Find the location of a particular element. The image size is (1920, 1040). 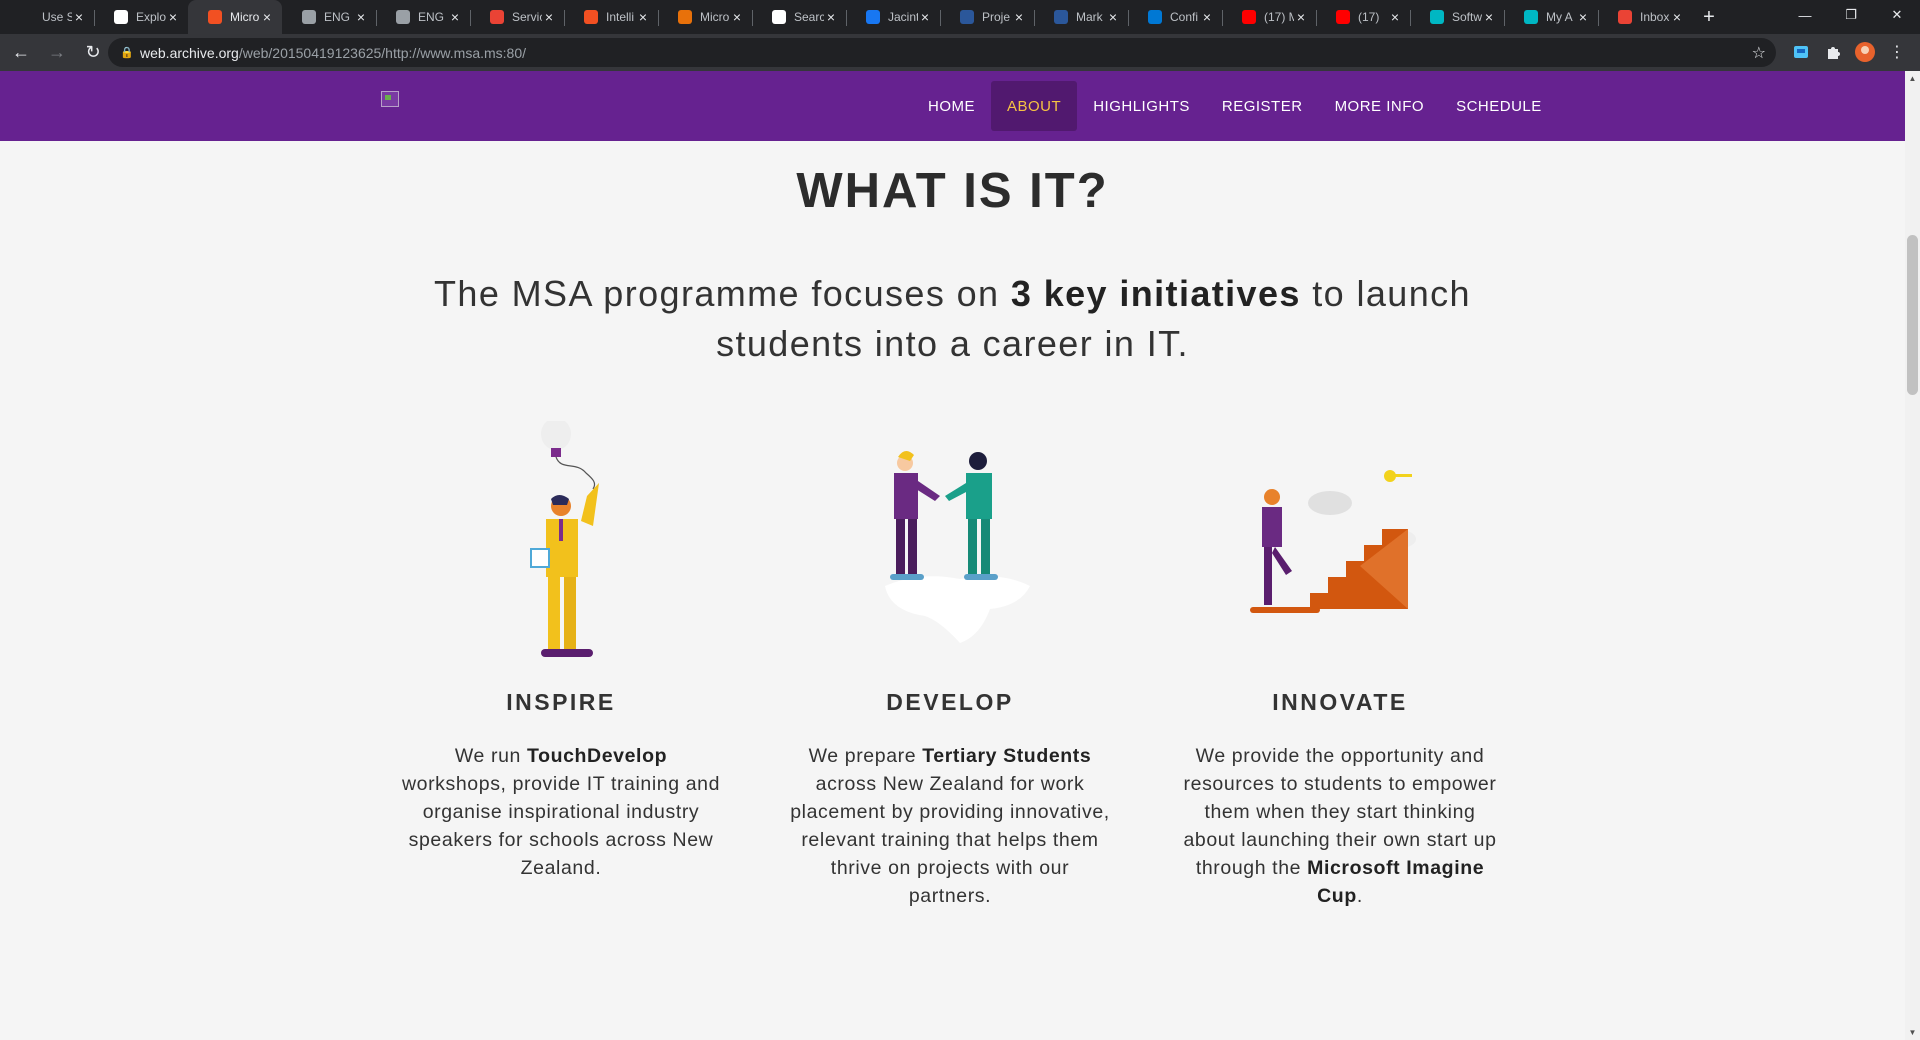

forward-button: → is located at coordinates (57, 53).